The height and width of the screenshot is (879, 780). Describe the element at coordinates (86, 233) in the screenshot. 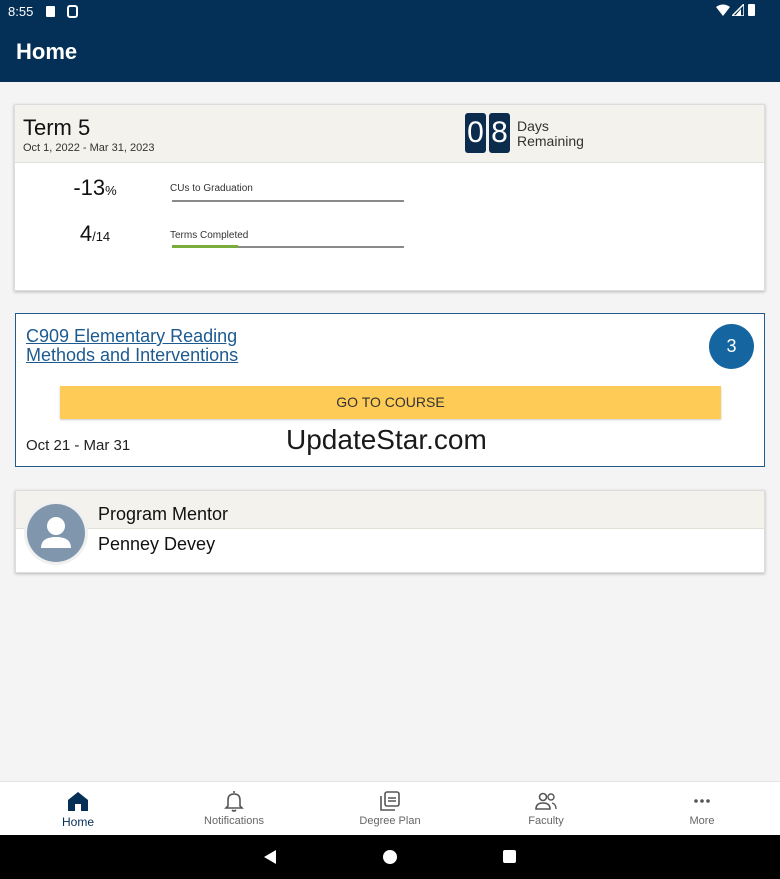

I see `terms-number: 4` at that location.